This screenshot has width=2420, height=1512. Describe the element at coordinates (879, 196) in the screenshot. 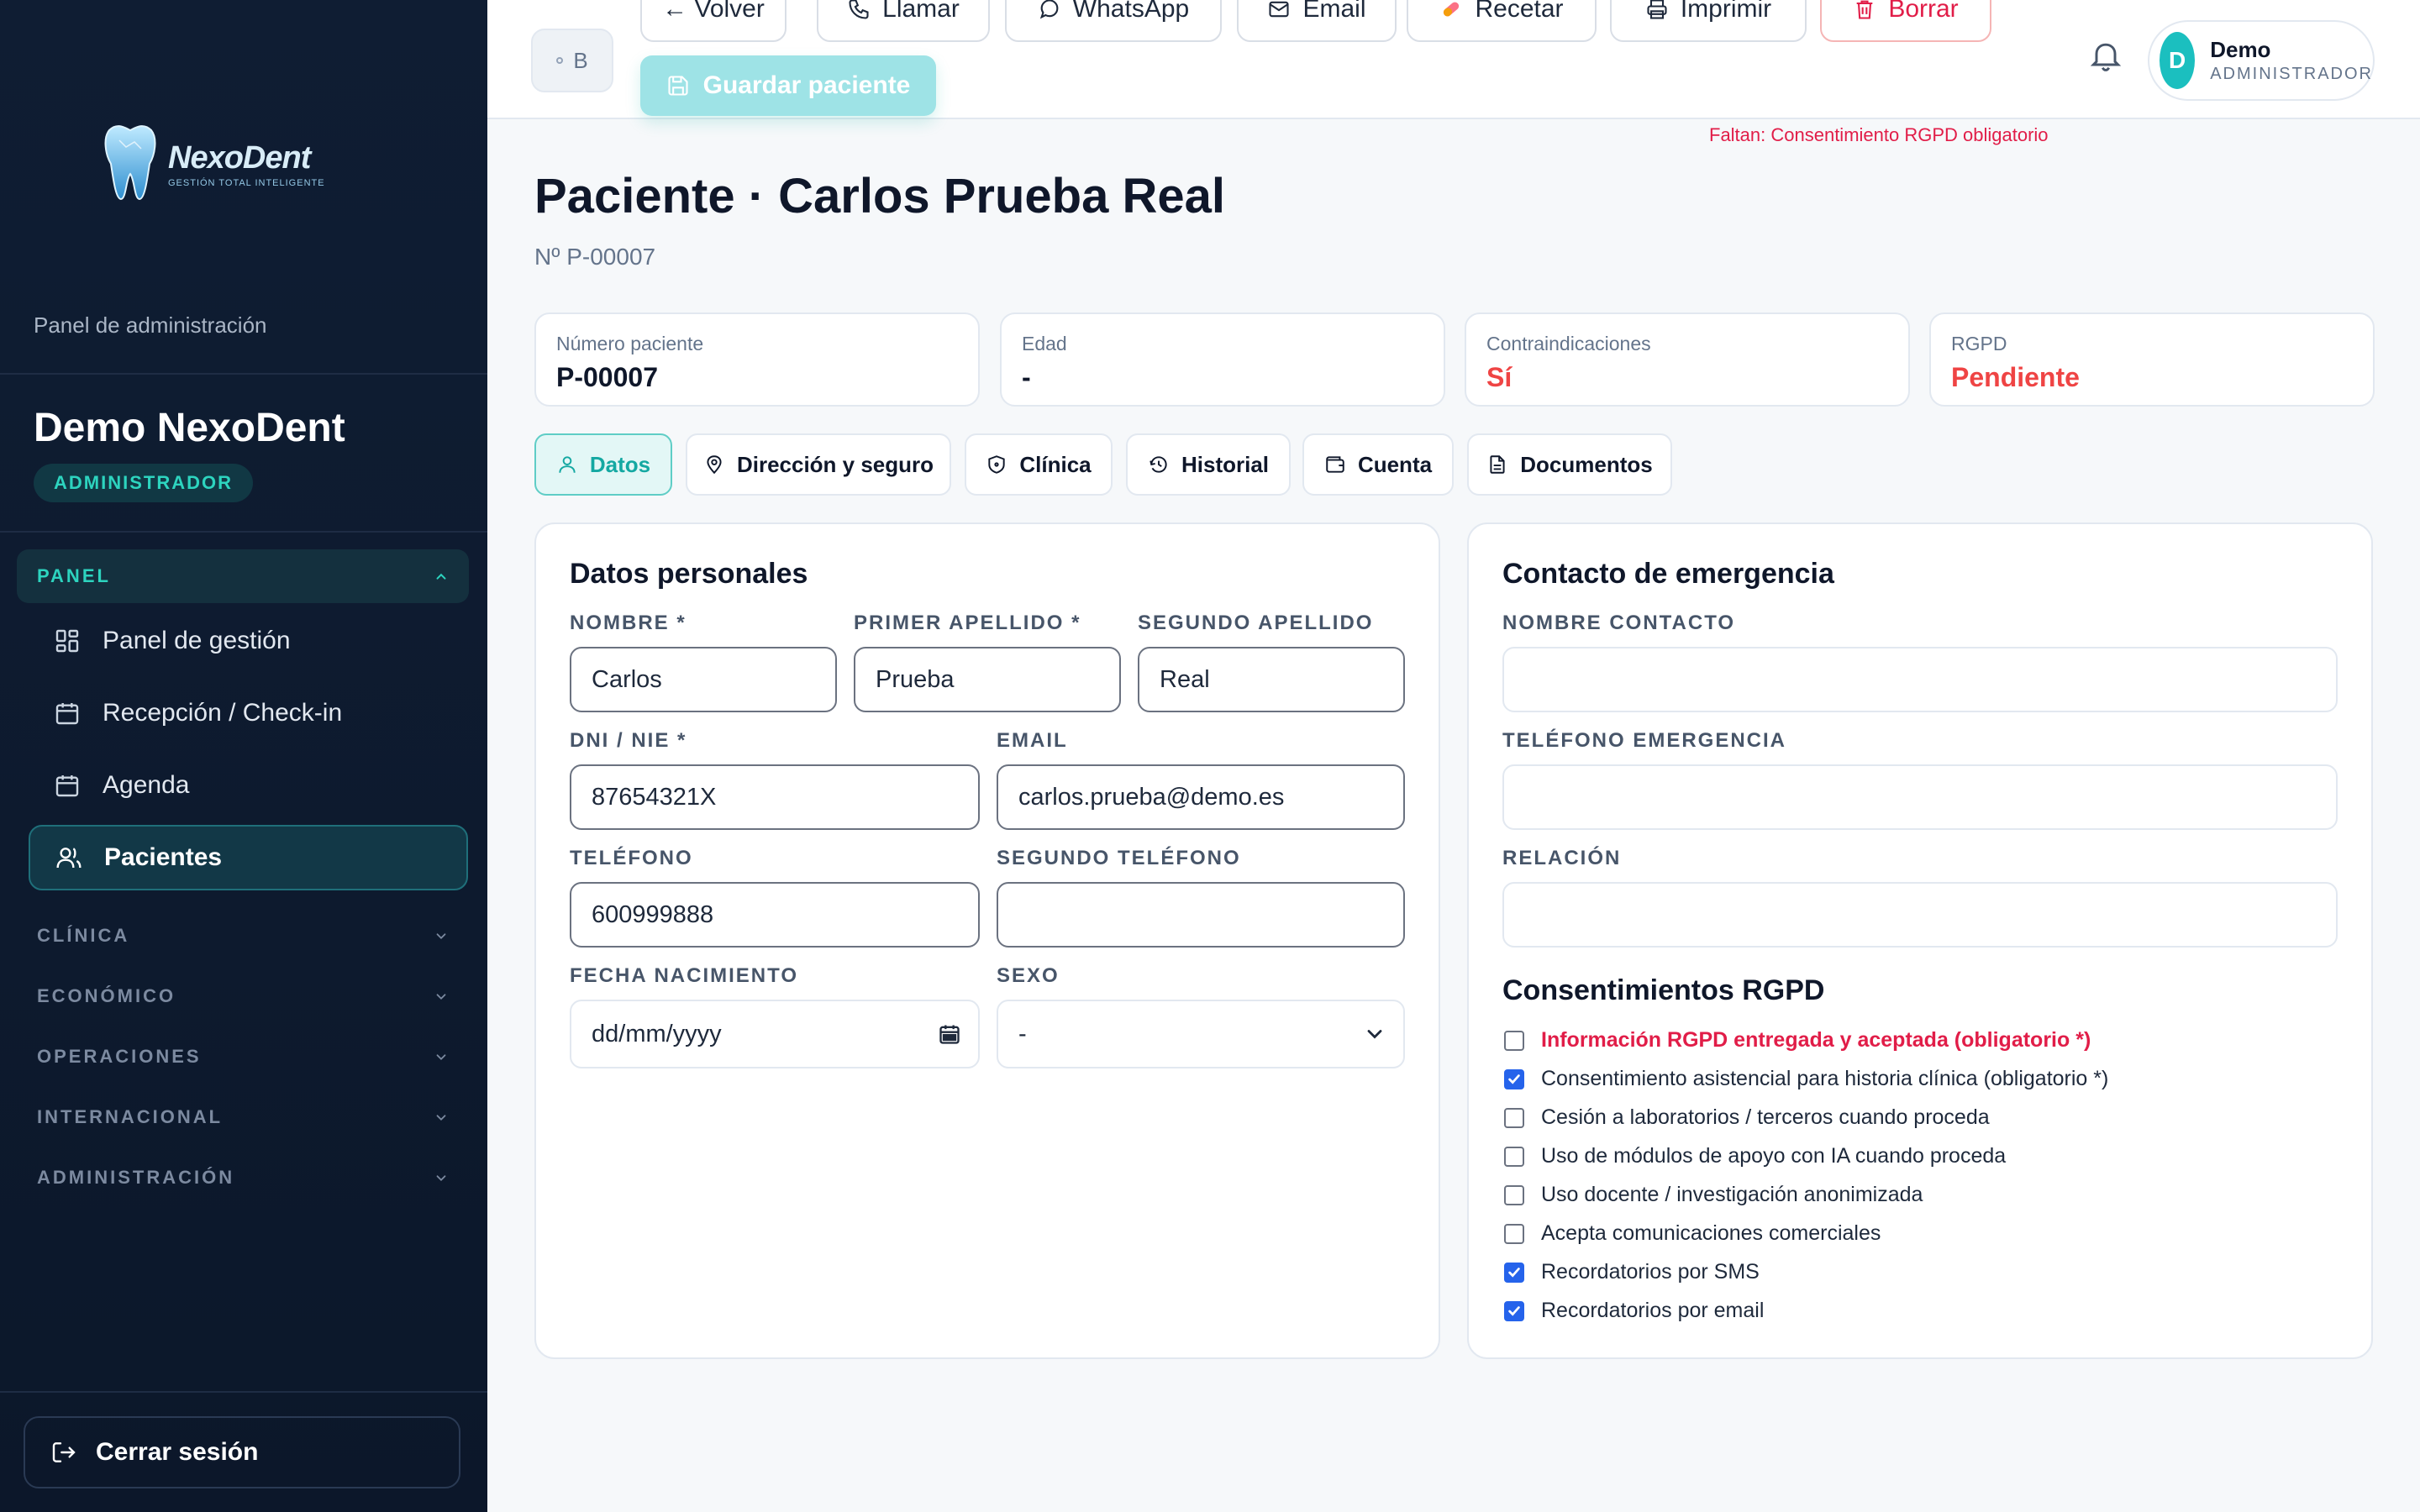

I see `page-title: Paciente · Carlos Prueba Real` at that location.